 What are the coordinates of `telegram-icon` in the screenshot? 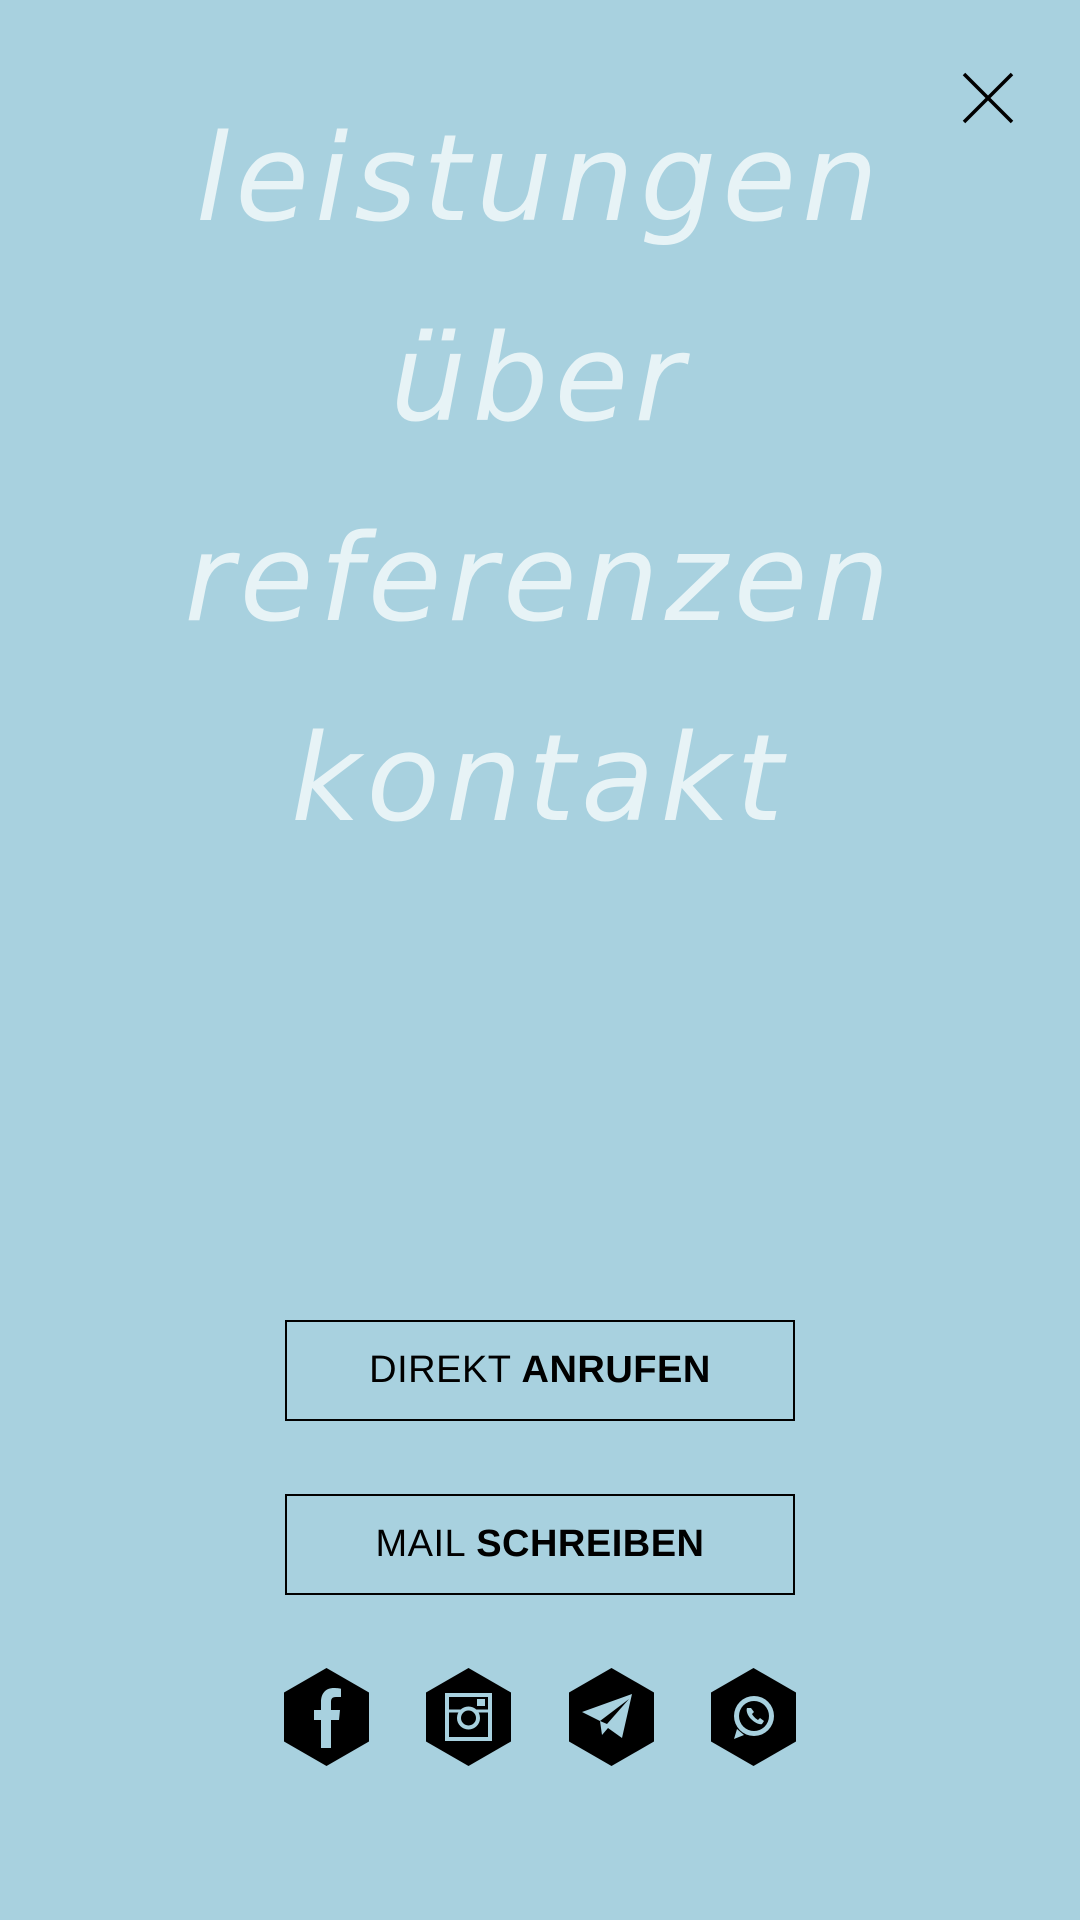 It's located at (611, 1717).